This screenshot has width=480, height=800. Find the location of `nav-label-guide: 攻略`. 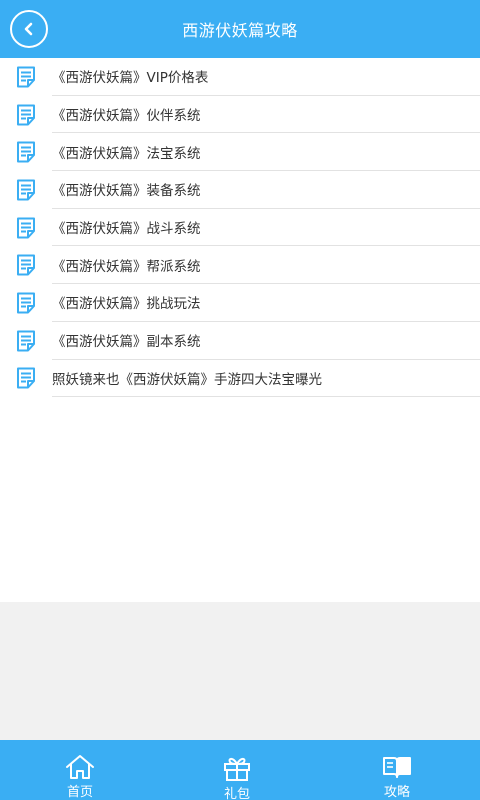

nav-label-guide: 攻略 is located at coordinates (396, 792).